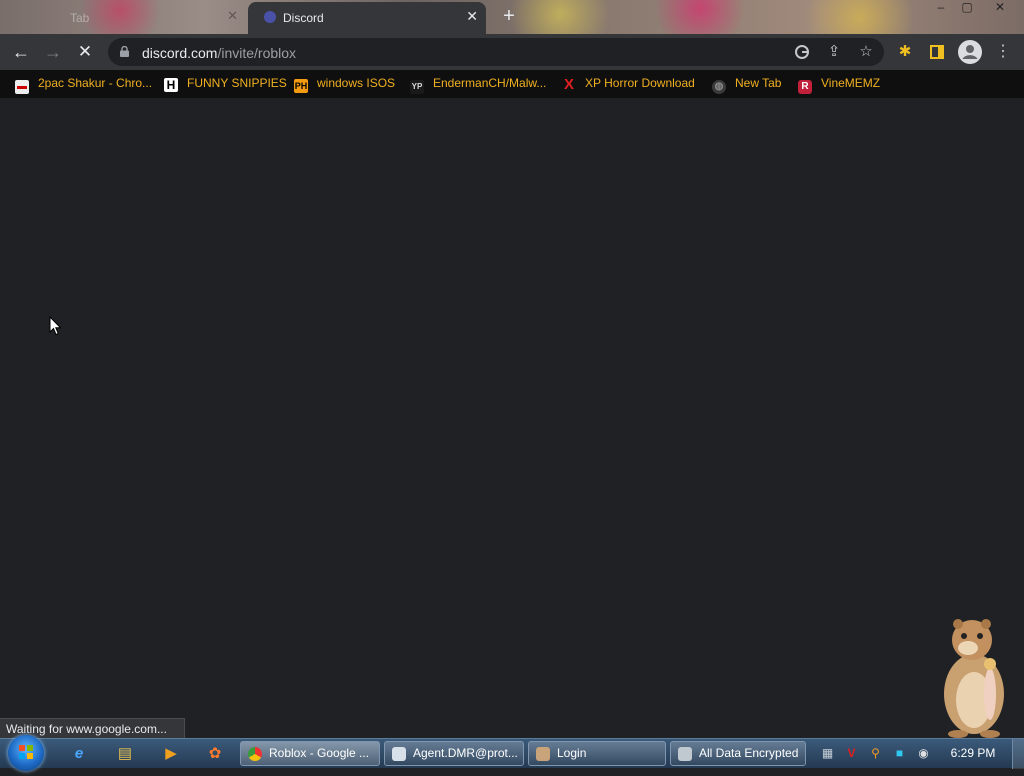  I want to click on start-button, so click(26, 753).